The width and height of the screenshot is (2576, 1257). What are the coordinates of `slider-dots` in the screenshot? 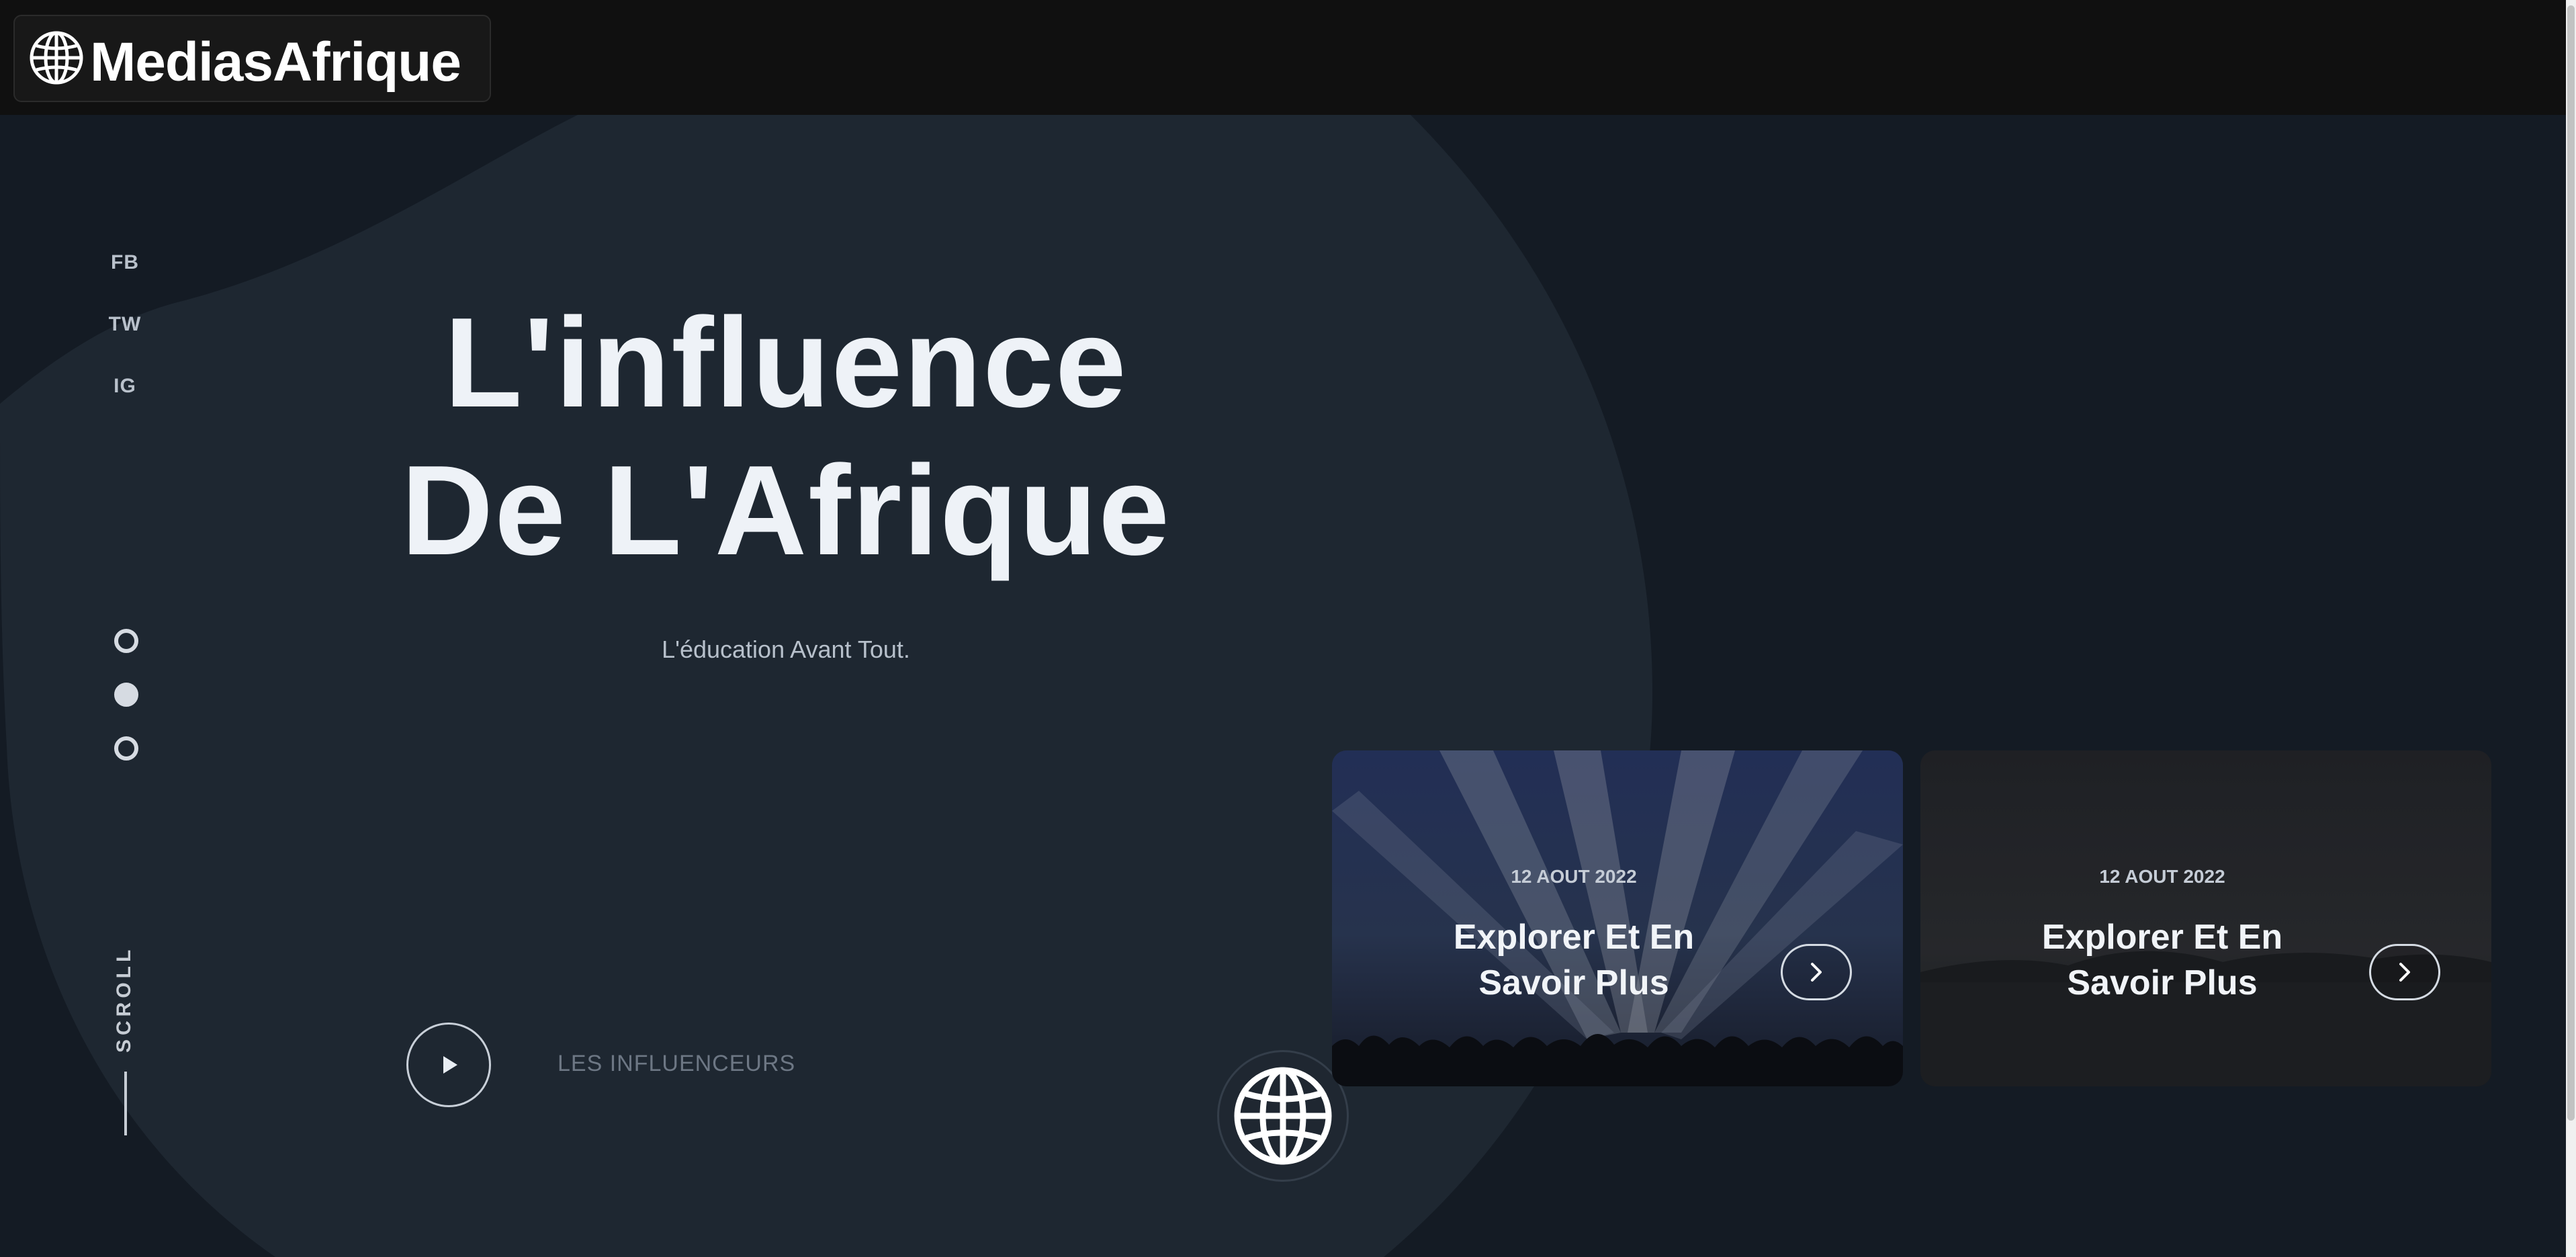 It's located at (127, 695).